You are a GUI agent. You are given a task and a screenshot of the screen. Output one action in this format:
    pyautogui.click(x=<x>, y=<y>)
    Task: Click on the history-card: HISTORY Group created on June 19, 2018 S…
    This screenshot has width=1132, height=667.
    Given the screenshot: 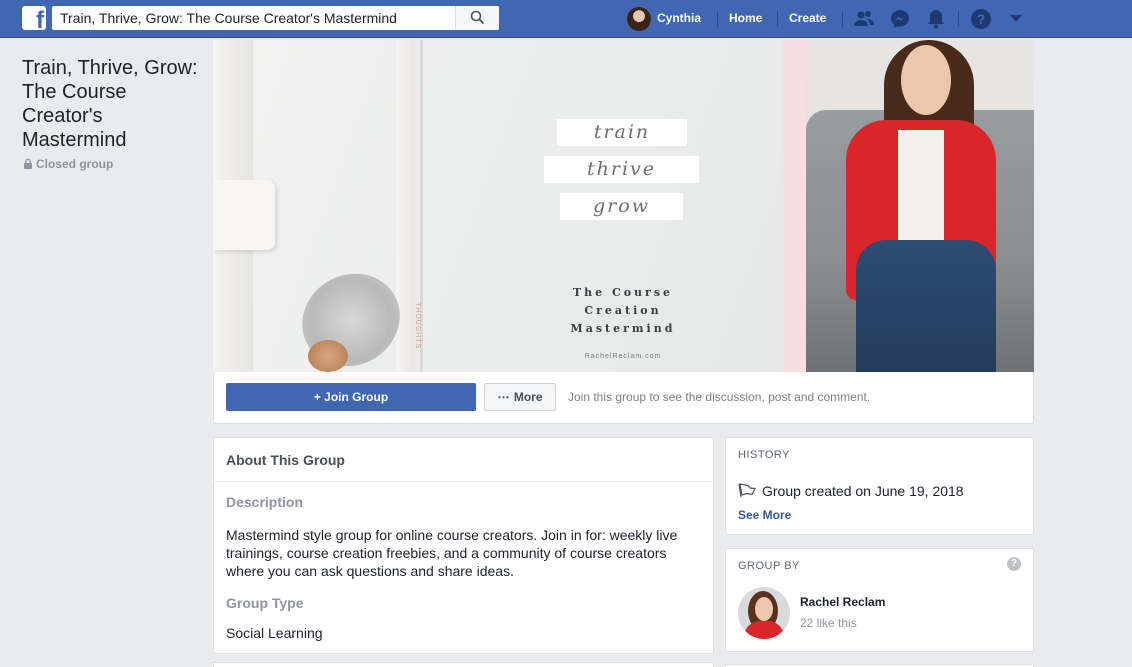 What is the action you would take?
    pyautogui.click(x=879, y=486)
    